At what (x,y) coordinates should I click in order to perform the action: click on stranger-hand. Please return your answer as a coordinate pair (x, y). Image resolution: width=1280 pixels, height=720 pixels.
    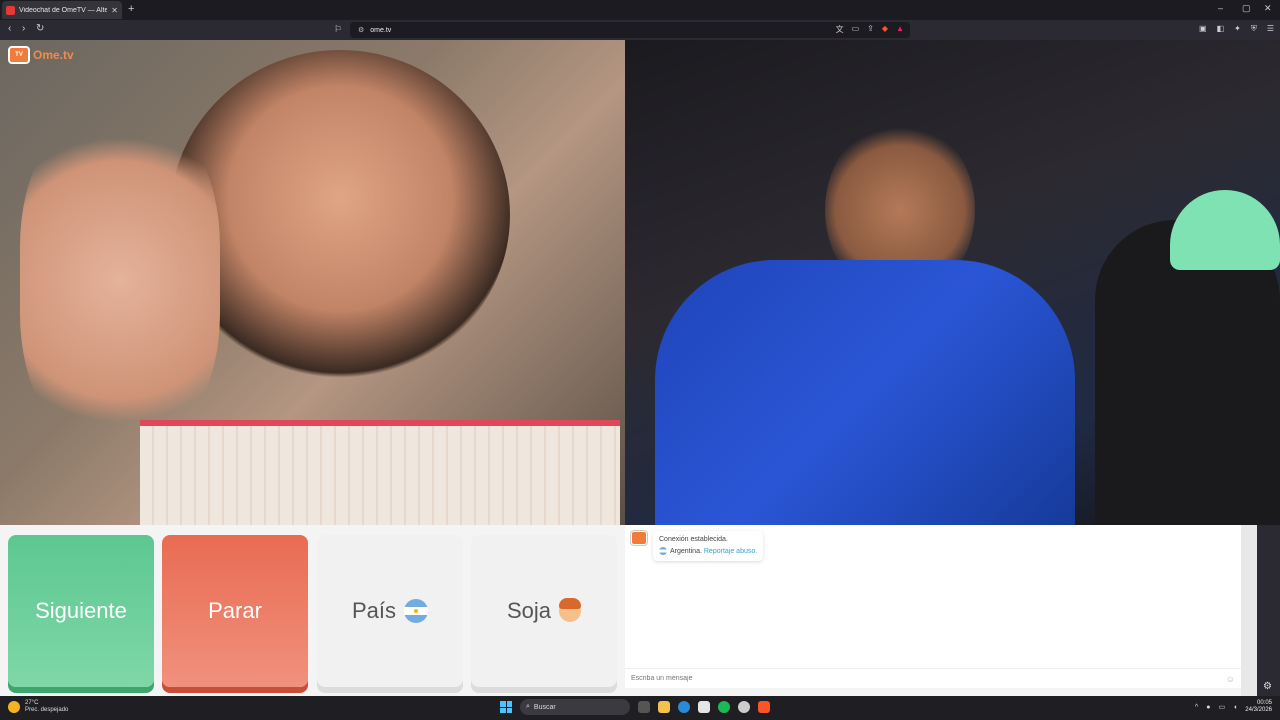
    Looking at the image, I should click on (120, 280).